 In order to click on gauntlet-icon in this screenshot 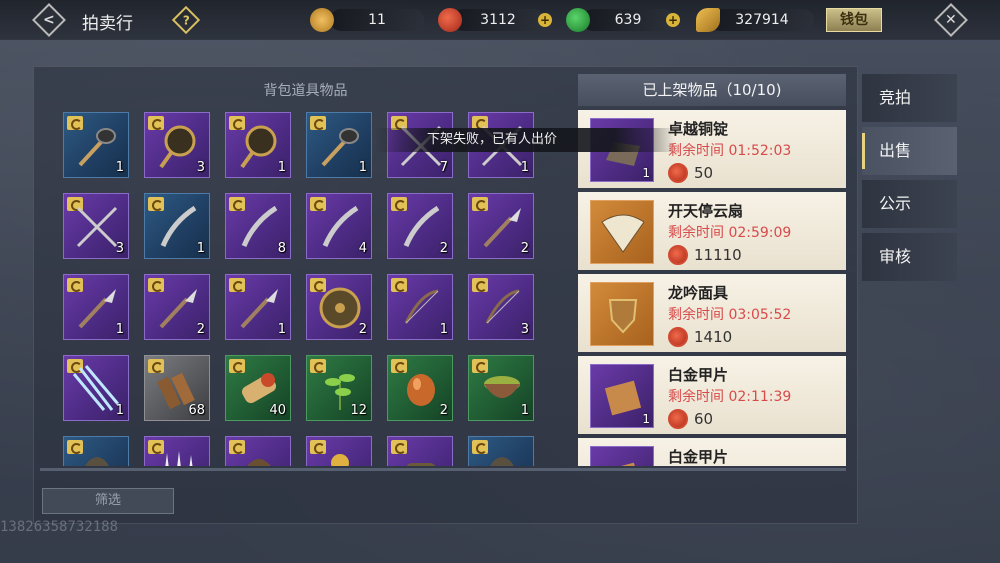, I will do `click(421, 455)`.